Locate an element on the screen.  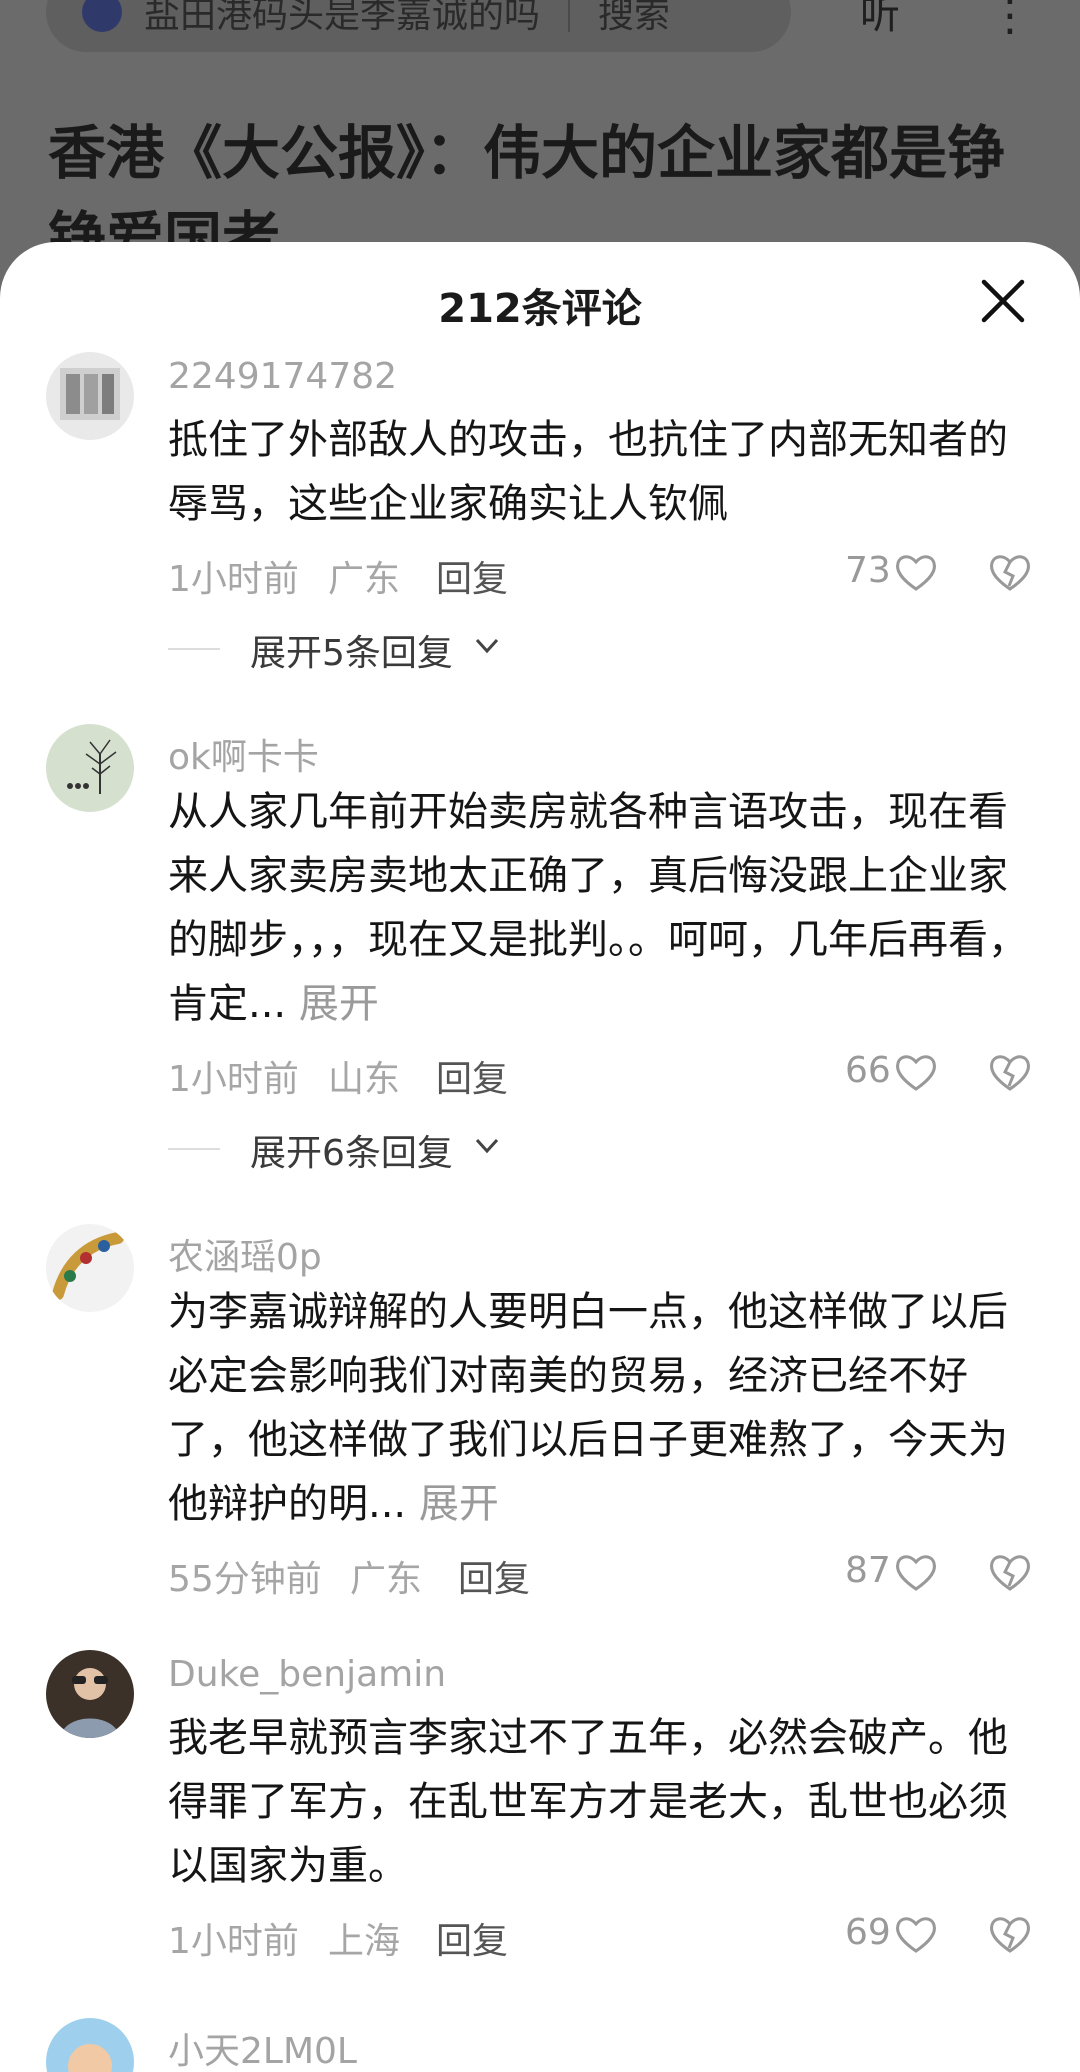
username: ok啊卡卡 is located at coordinates (243, 754).